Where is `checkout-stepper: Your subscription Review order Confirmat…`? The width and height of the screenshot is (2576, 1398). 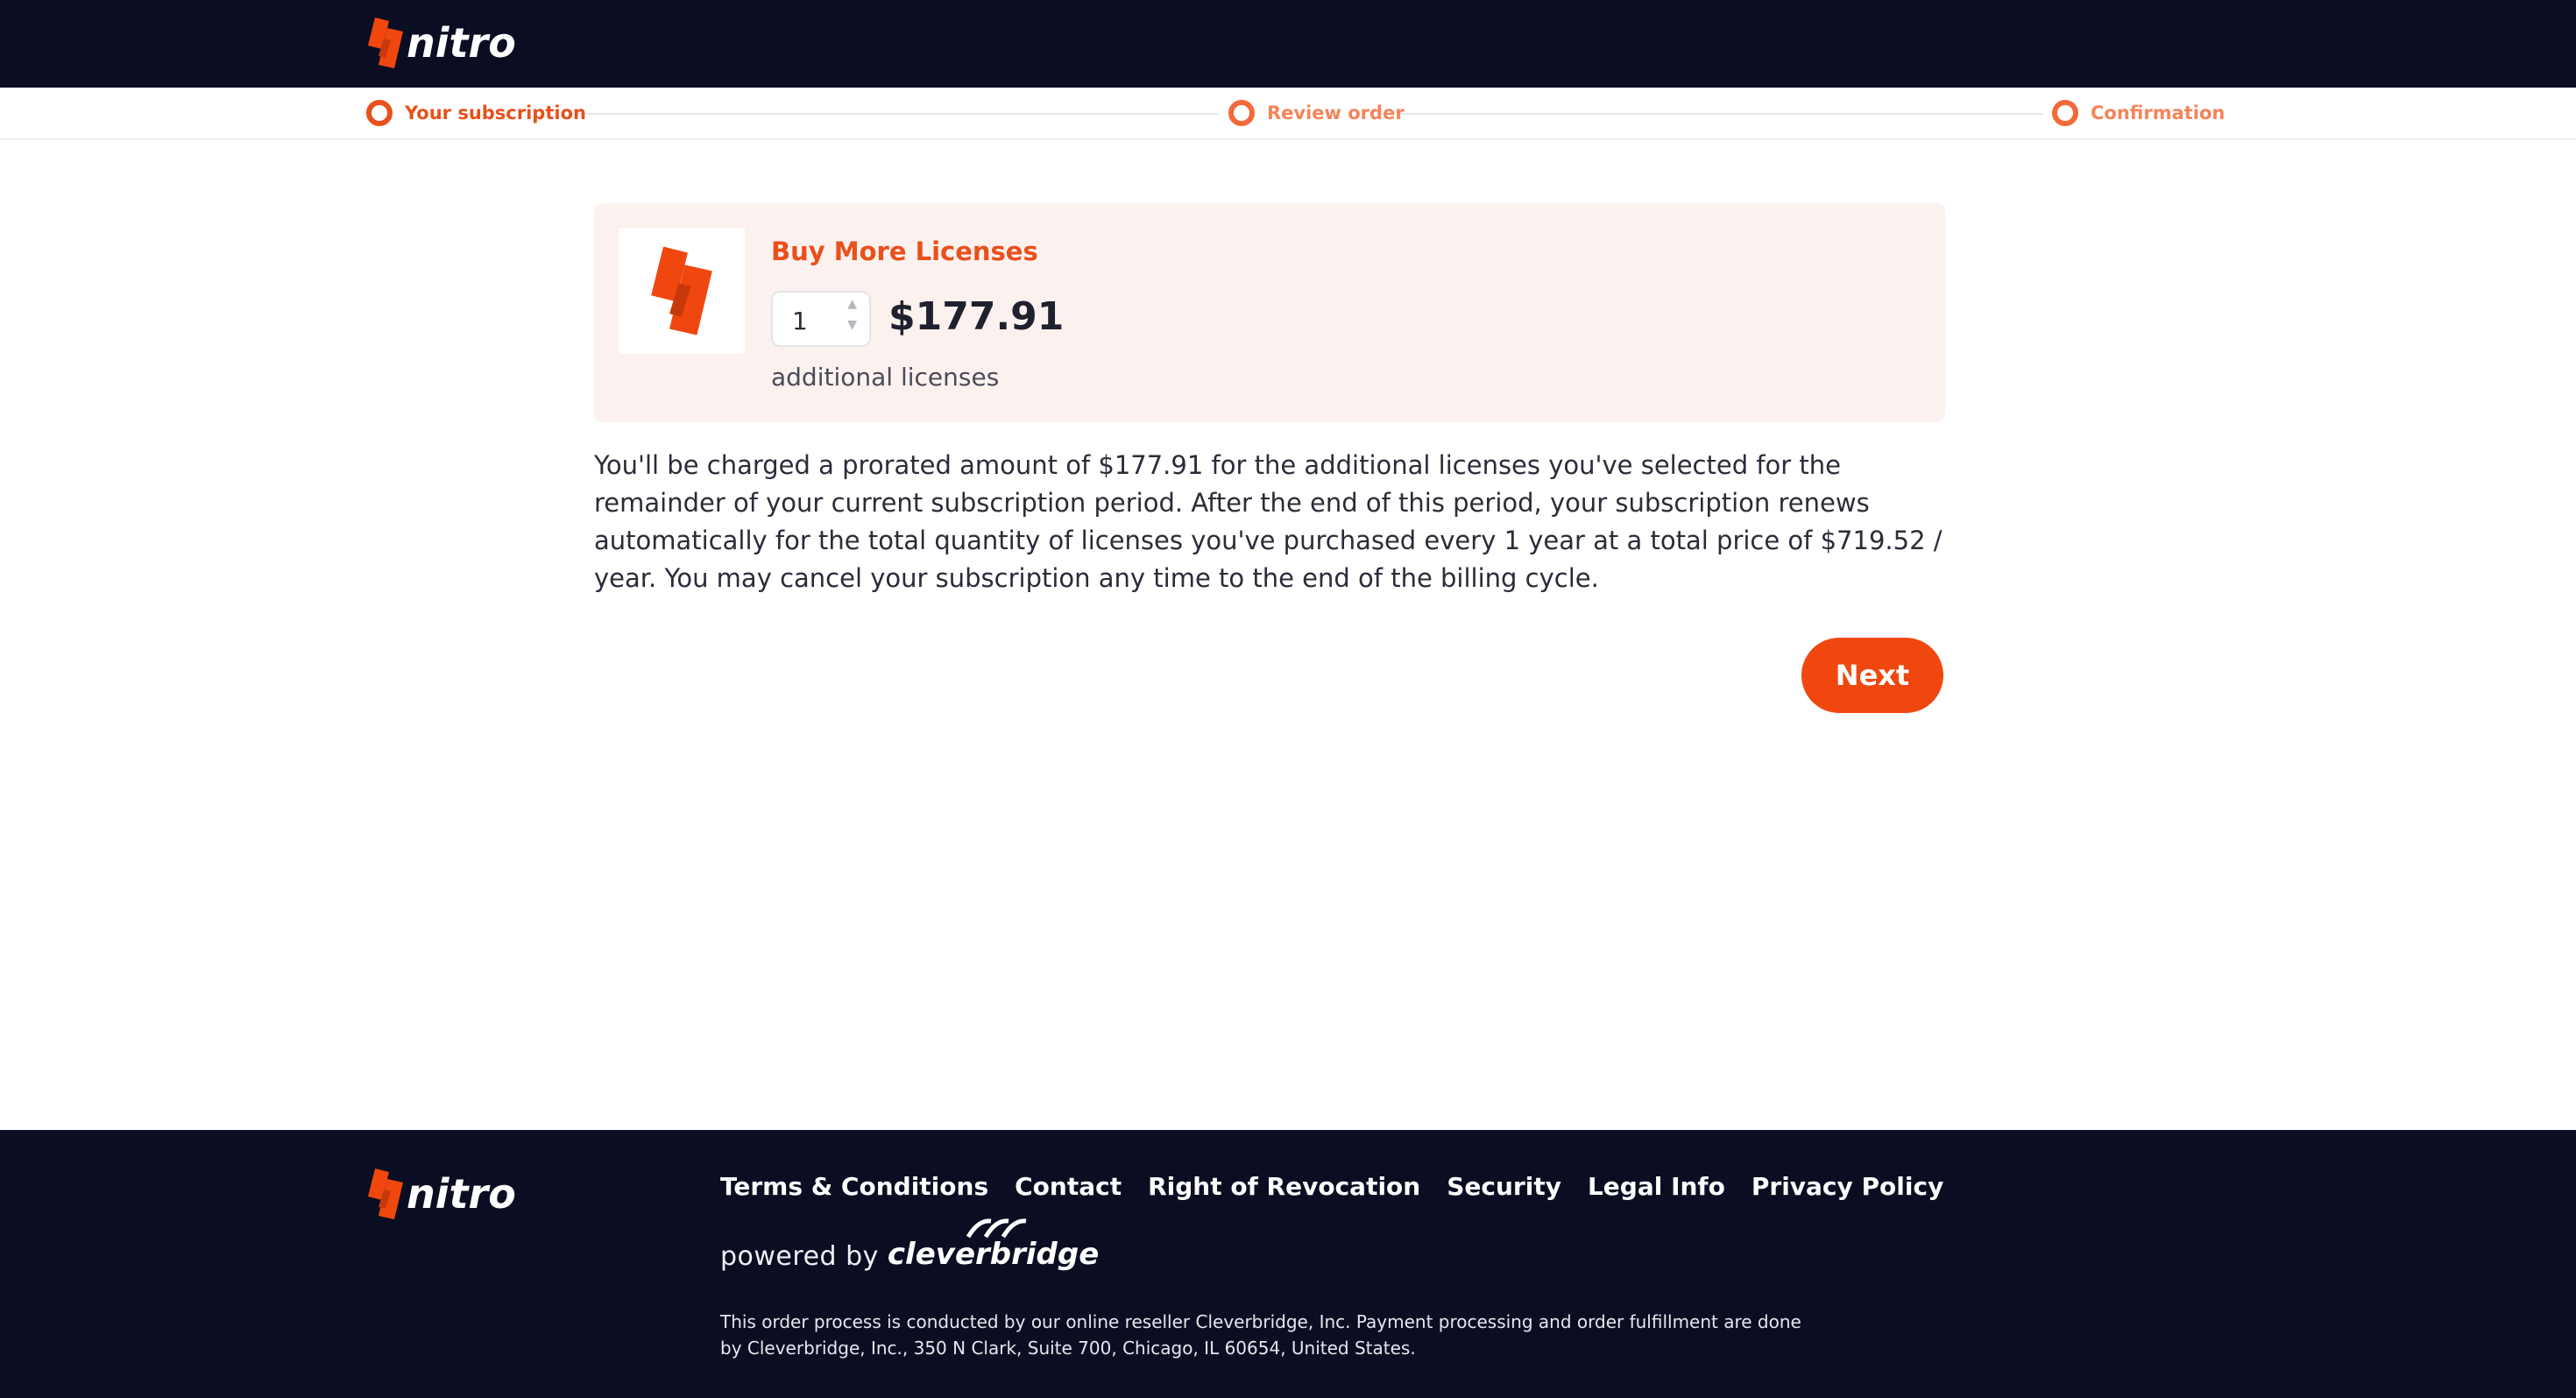 checkout-stepper: Your subscription Review order Confirmat… is located at coordinates (1288, 114).